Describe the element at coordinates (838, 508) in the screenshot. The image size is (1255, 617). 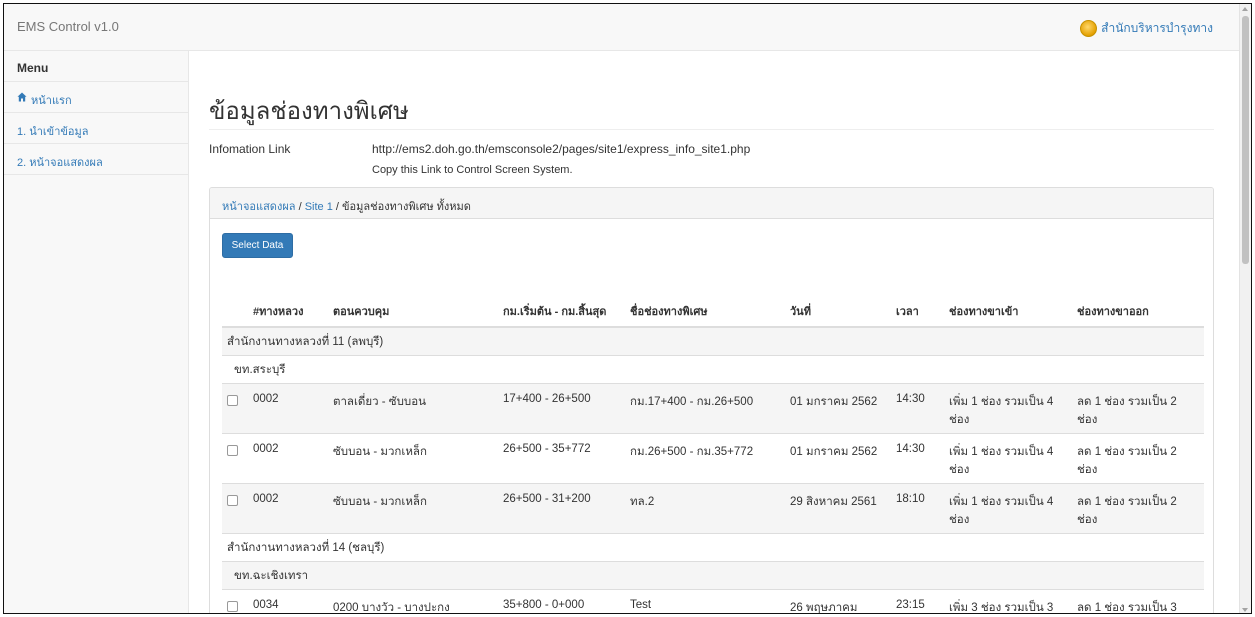
I see `cell-date: 29 สิงหาคม 2561` at that location.